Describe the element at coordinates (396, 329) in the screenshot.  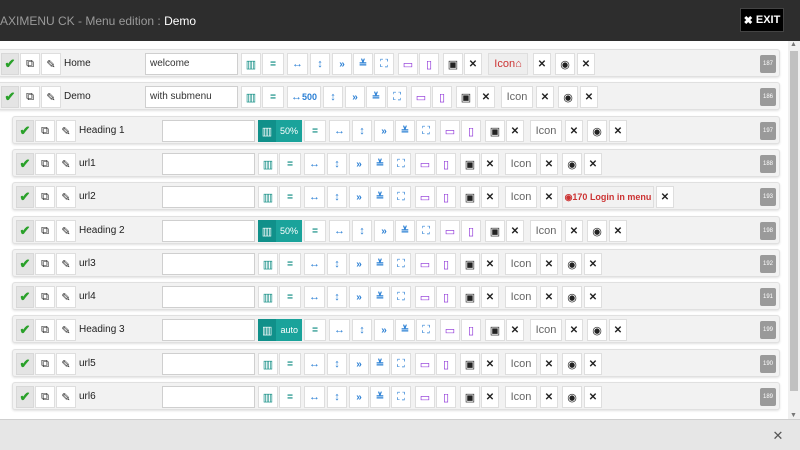
I see `menu-item-row: ✔ ⧉ ✎ Heading 3 ▥ auto = ↔ ↕» ≚ ⛶ ▭ ▯ ▣ ✕ Icon ✕ ◉ ✕ 199` at that location.